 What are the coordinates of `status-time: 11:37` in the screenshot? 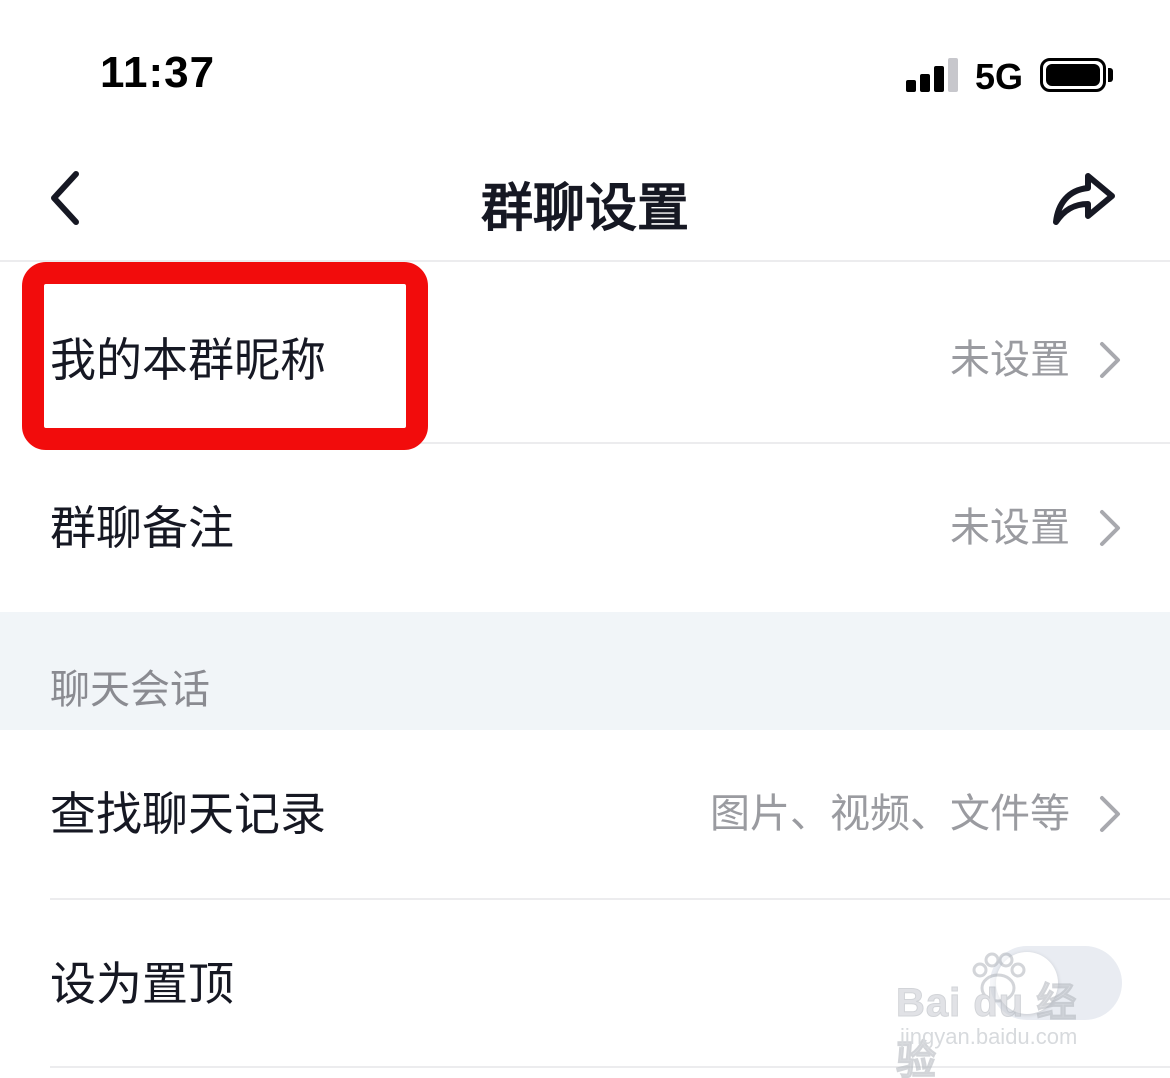 It's located at (158, 72).